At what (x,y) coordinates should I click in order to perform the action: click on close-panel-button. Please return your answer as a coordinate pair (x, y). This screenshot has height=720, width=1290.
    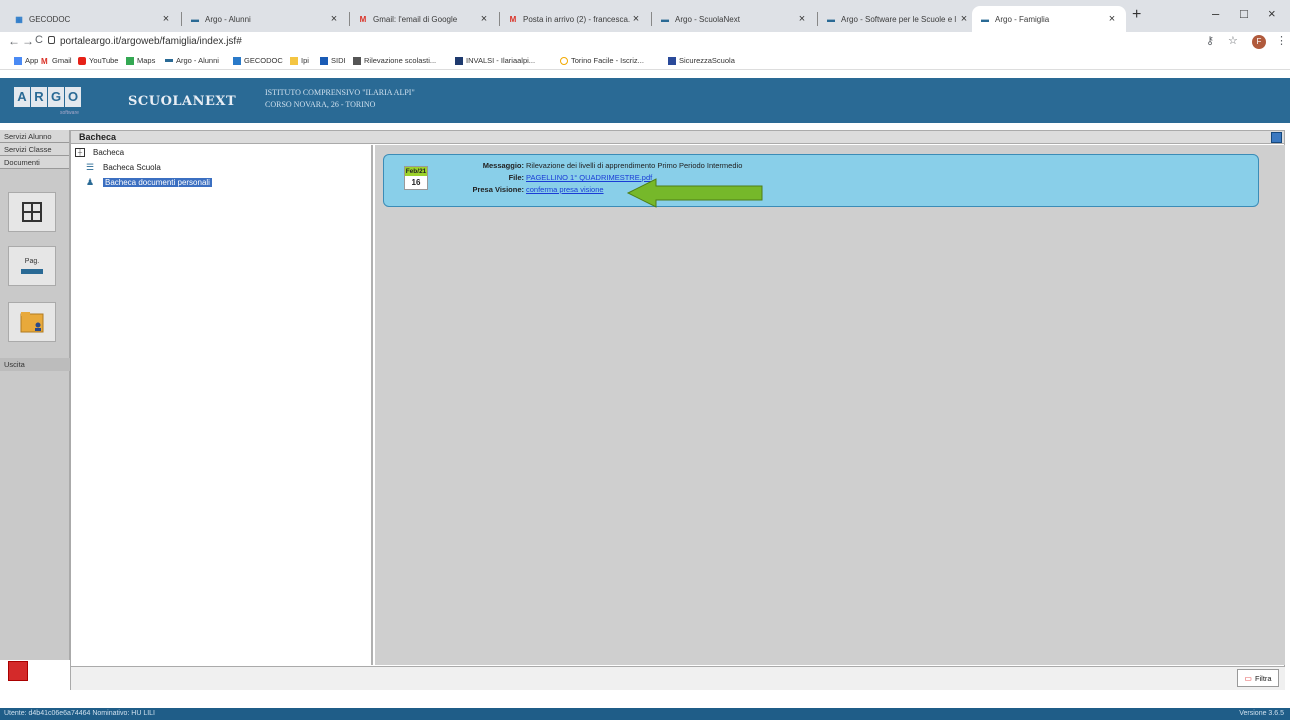
    Looking at the image, I should click on (1276, 137).